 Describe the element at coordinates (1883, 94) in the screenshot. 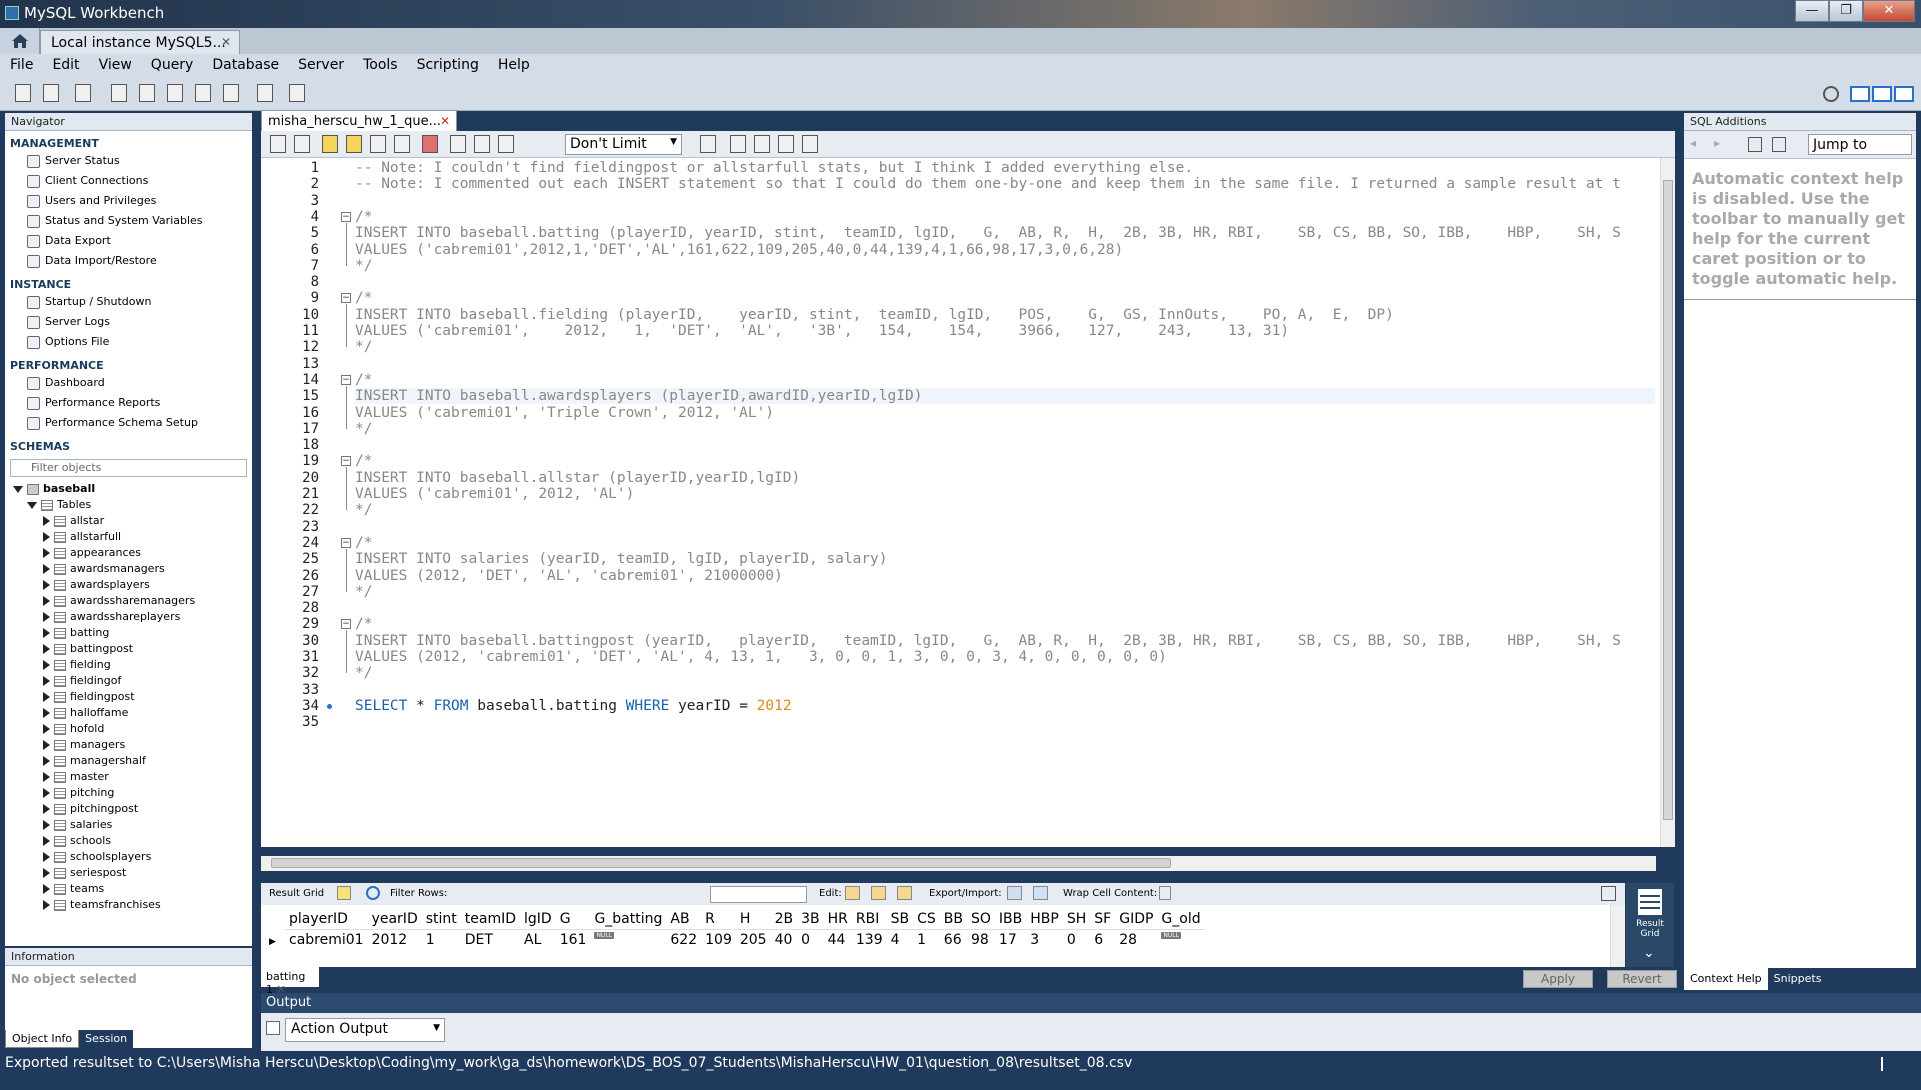

I see `layout-toggle-buttons` at that location.